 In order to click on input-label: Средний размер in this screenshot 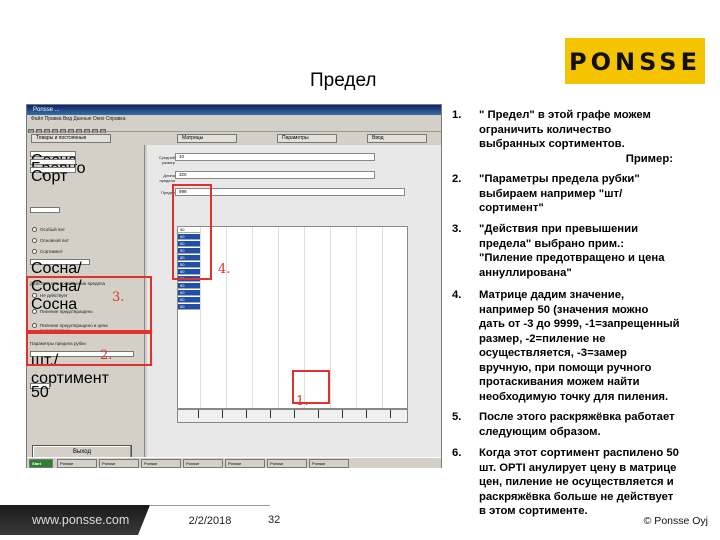, I will do `click(166, 160)`.